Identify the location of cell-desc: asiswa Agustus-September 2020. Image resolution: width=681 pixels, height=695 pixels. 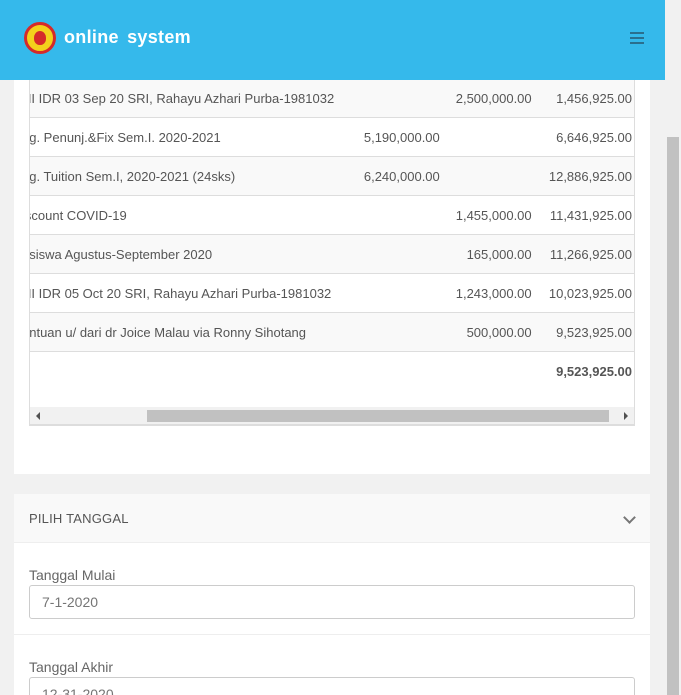
(193, 254).